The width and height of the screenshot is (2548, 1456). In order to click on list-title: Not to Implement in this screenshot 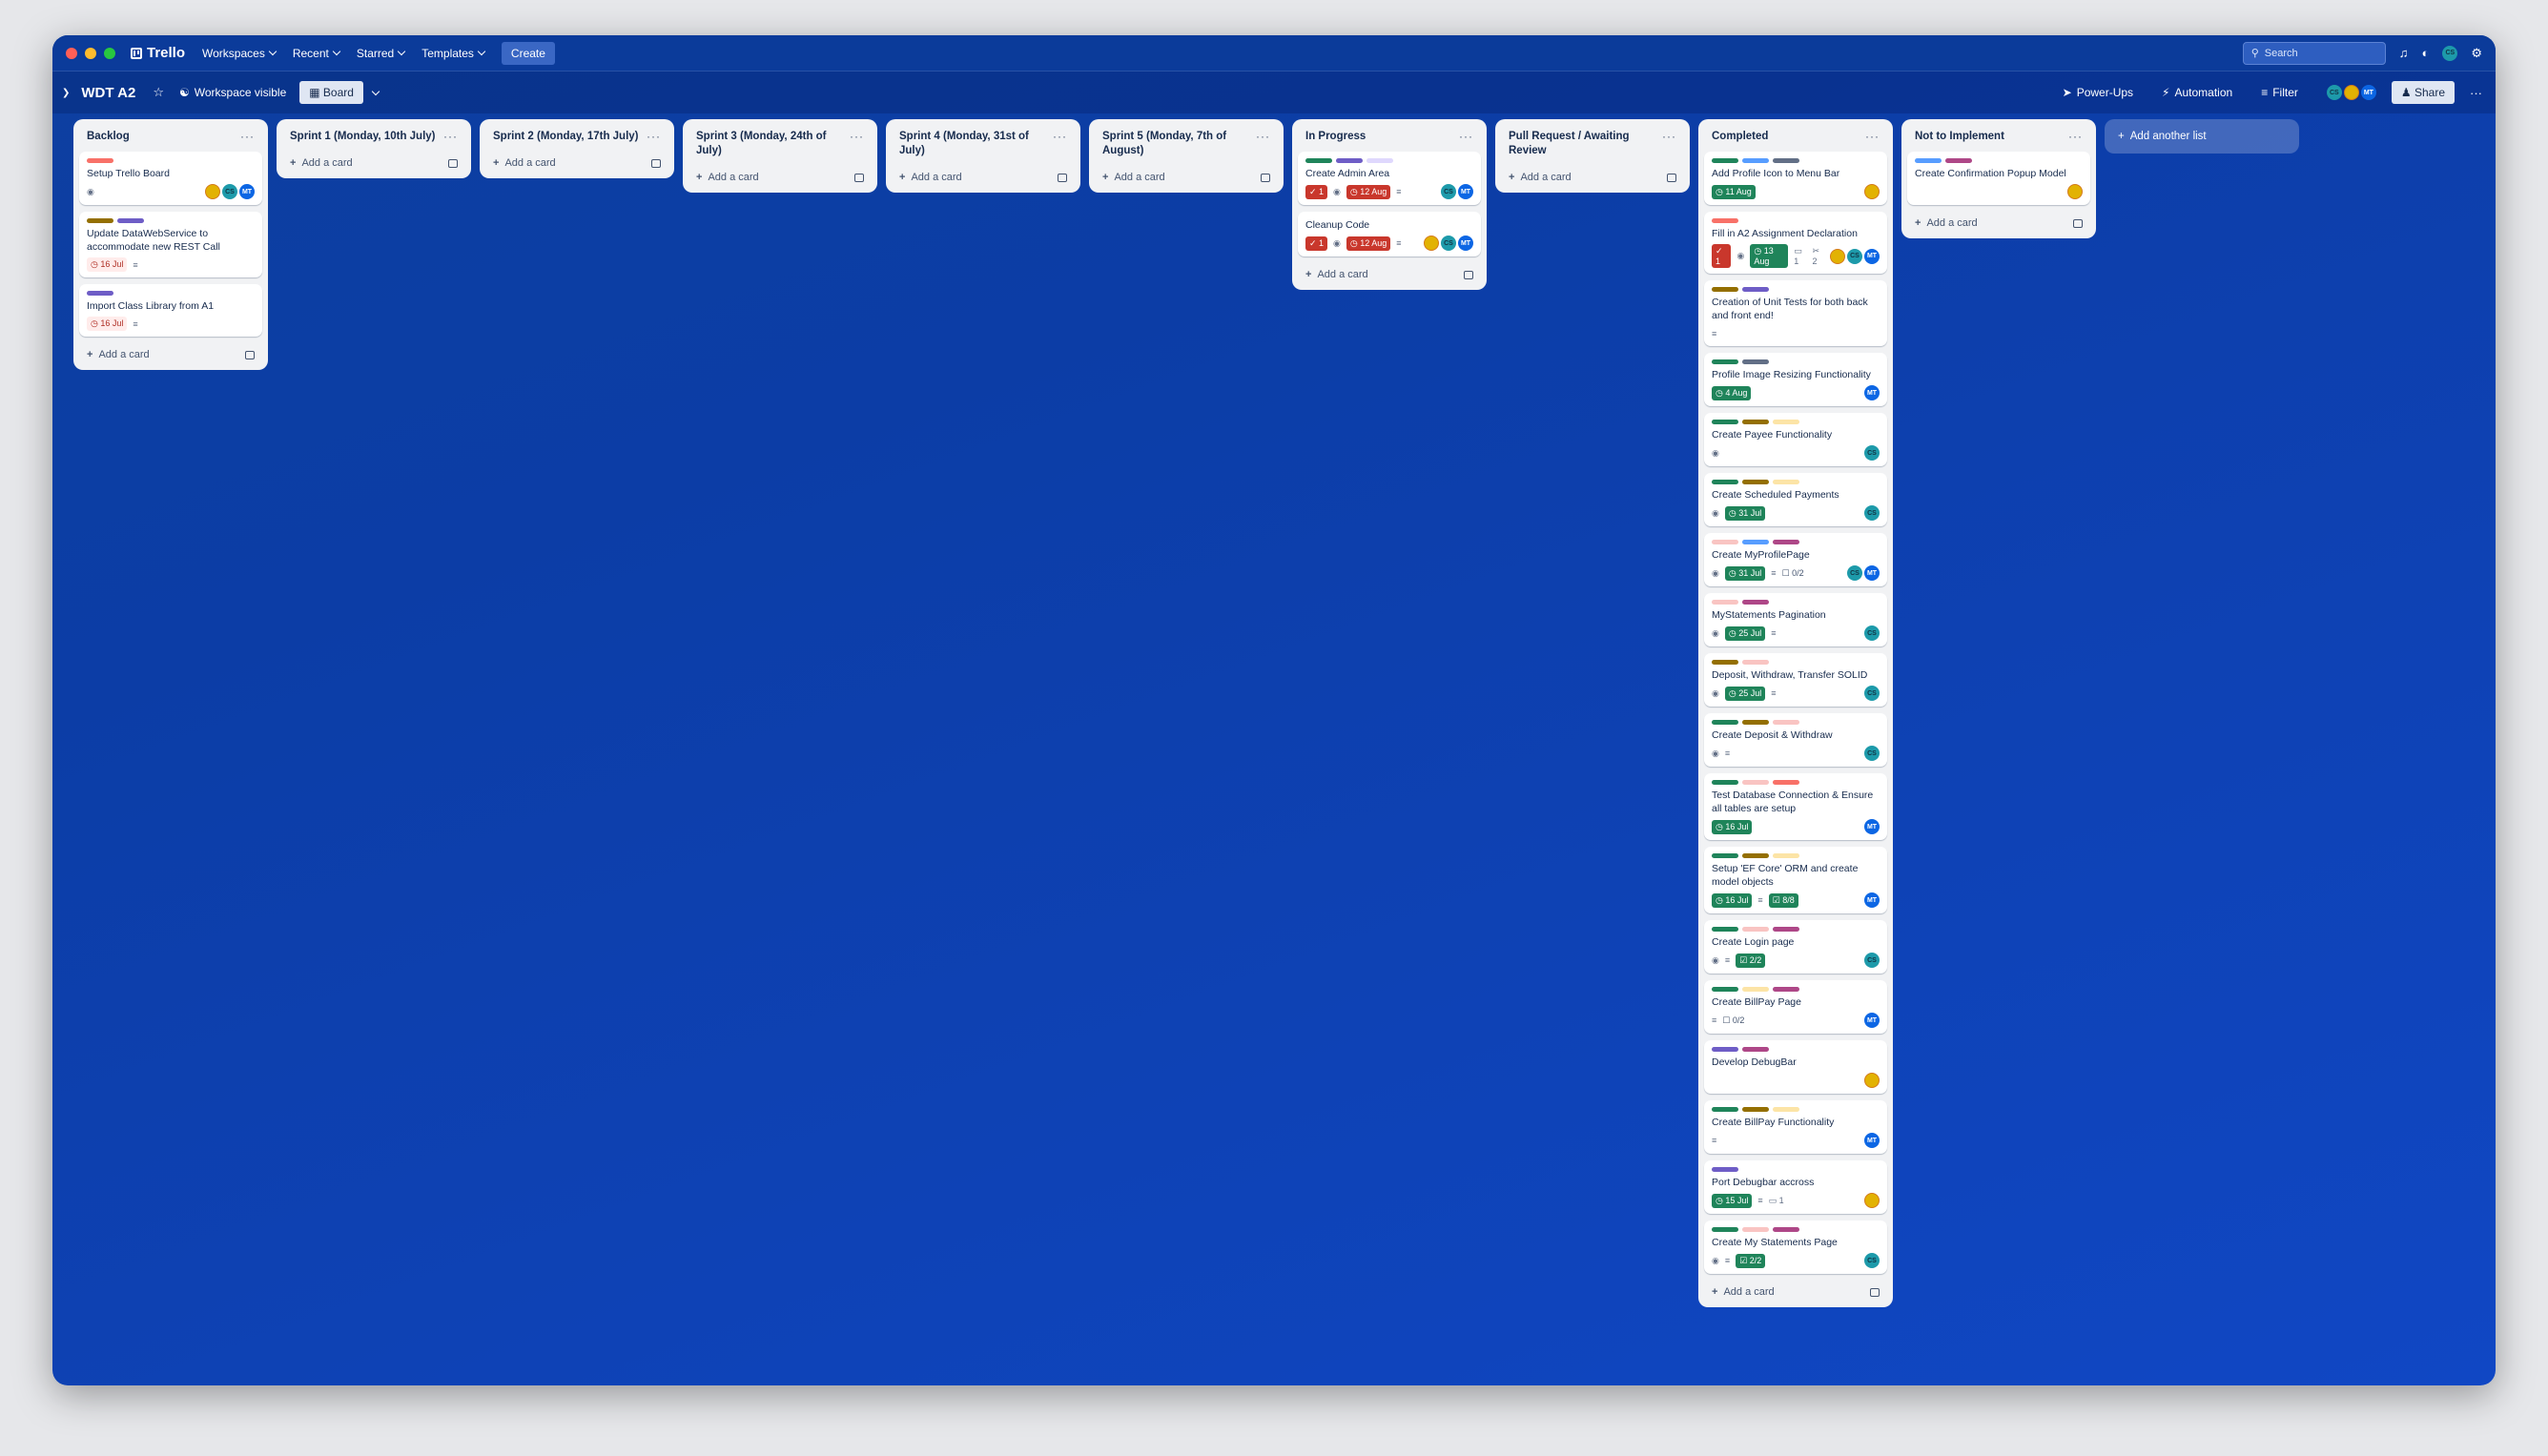, I will do `click(1960, 137)`.